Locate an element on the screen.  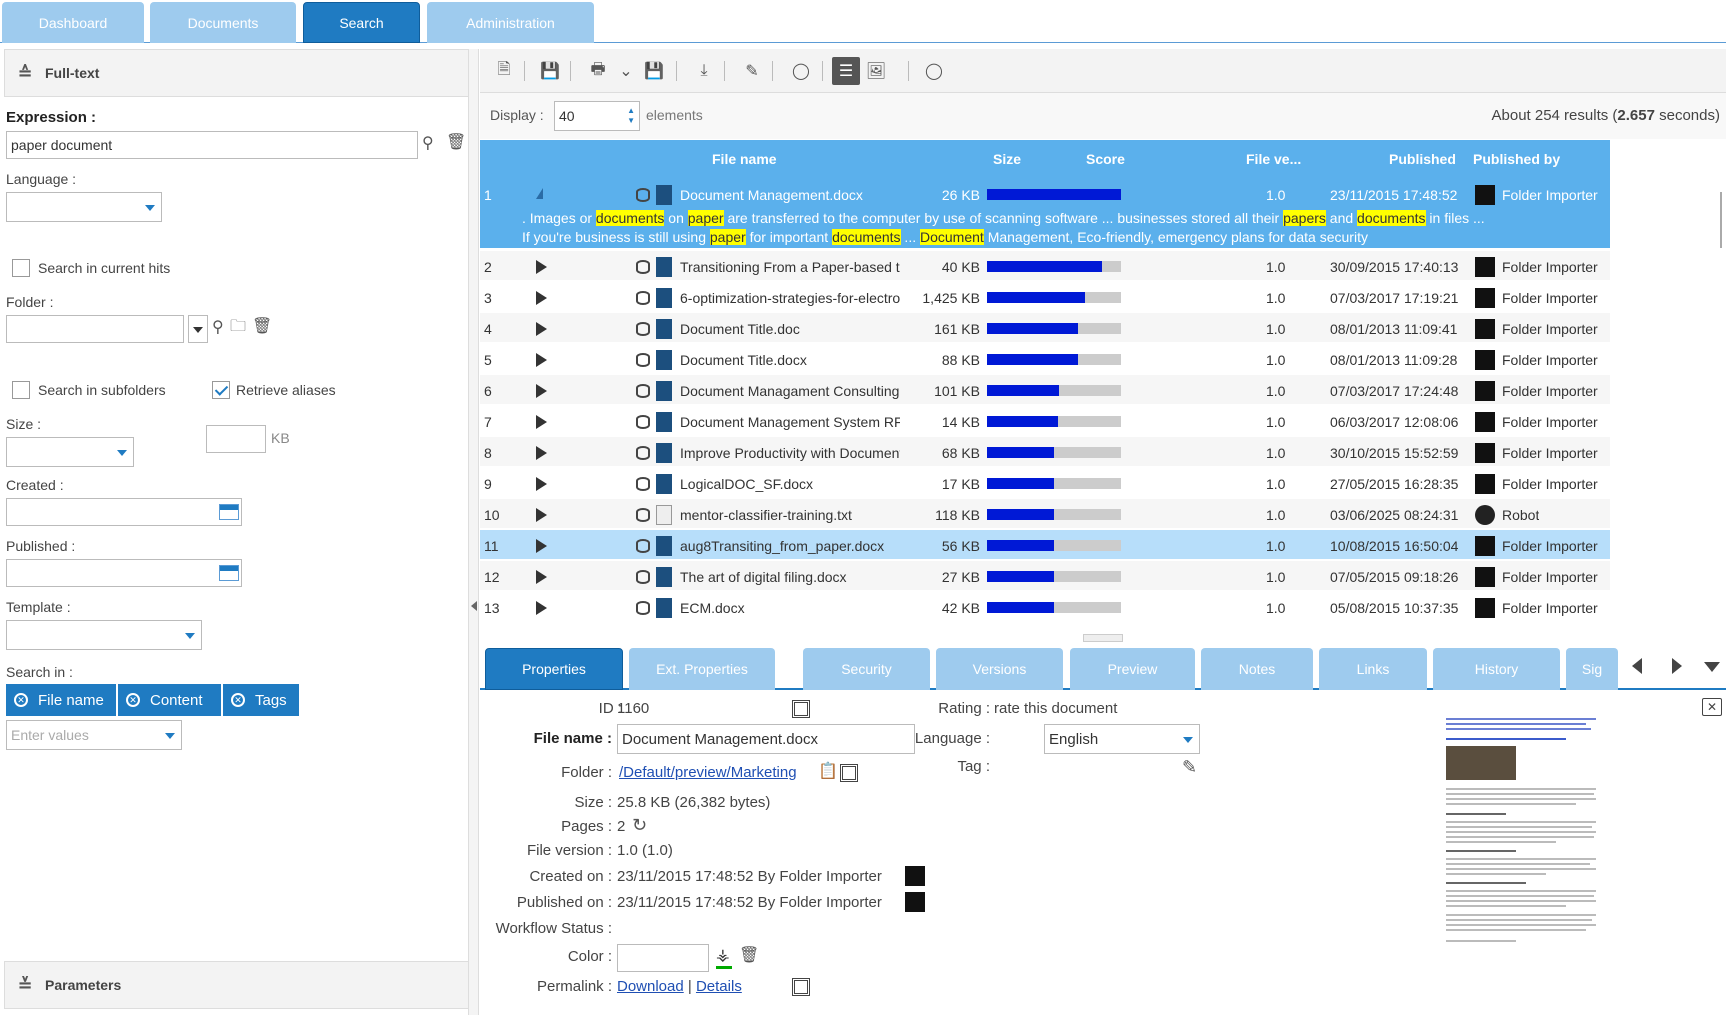
refresh-icon: ↻ is located at coordinates (639, 825).